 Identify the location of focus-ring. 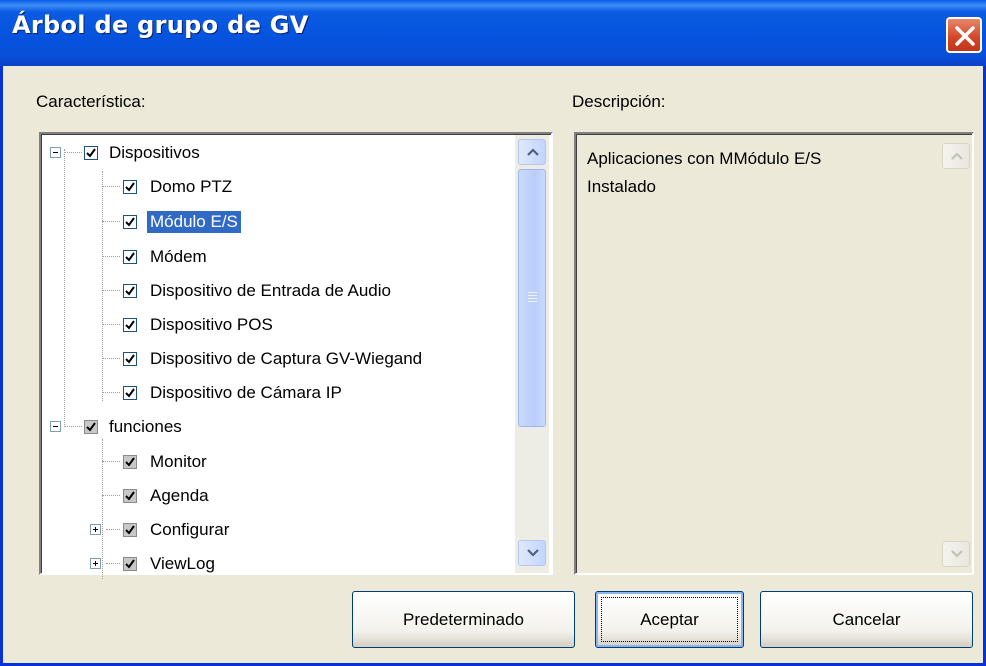
(669, 619).